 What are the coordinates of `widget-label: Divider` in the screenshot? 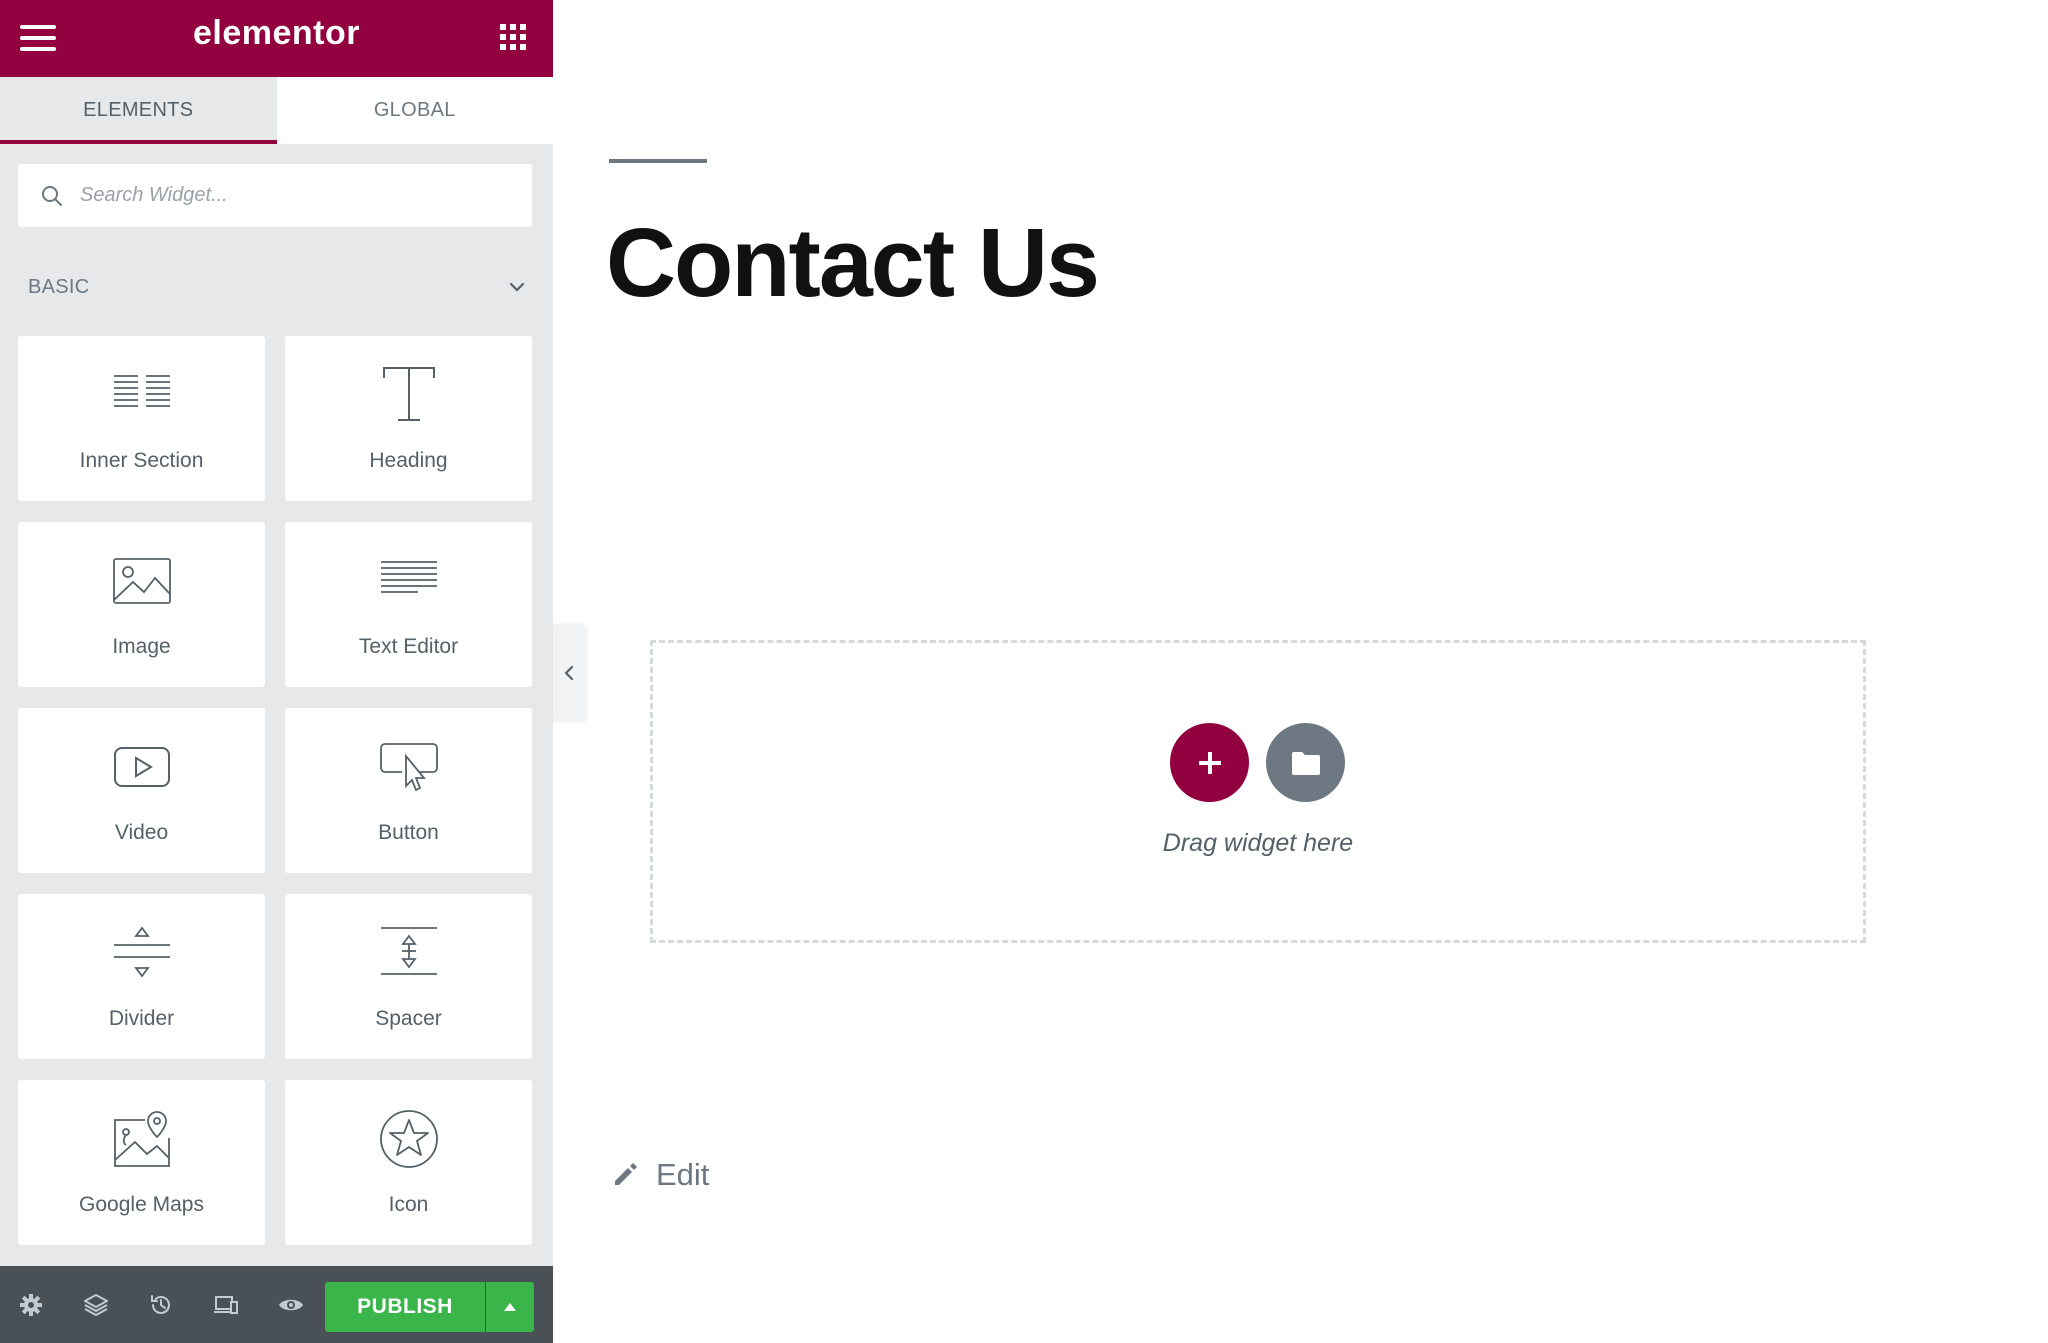 It's located at (141, 1018).